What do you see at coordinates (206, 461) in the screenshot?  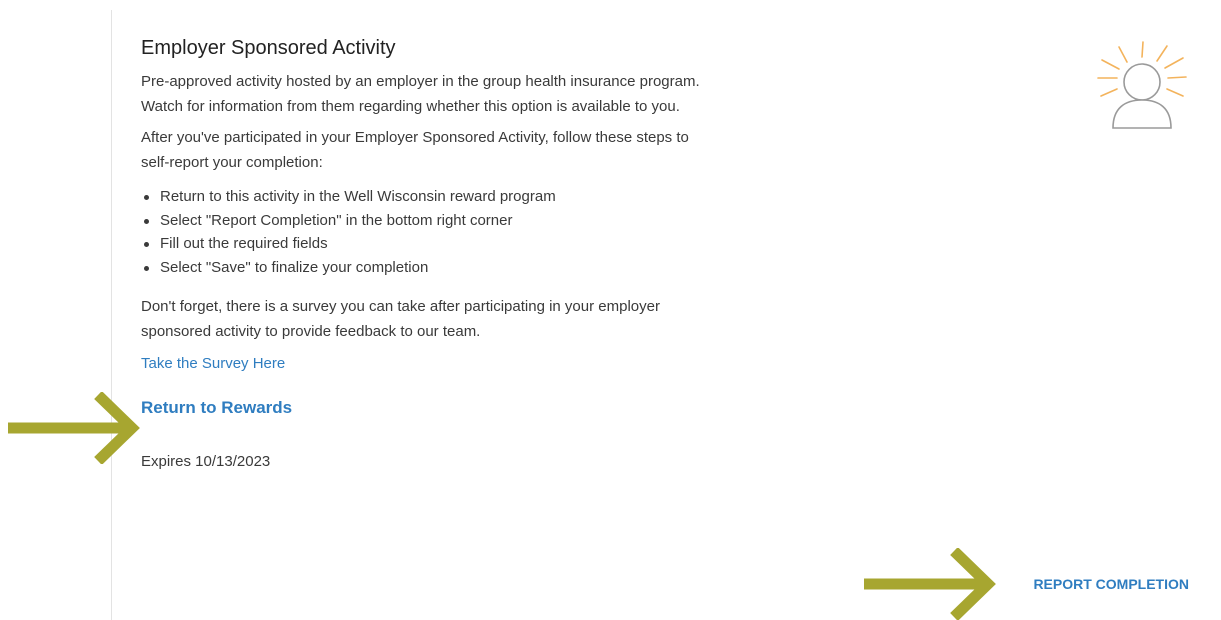 I see `expiration-date: Expires 10/13/2023` at bounding box center [206, 461].